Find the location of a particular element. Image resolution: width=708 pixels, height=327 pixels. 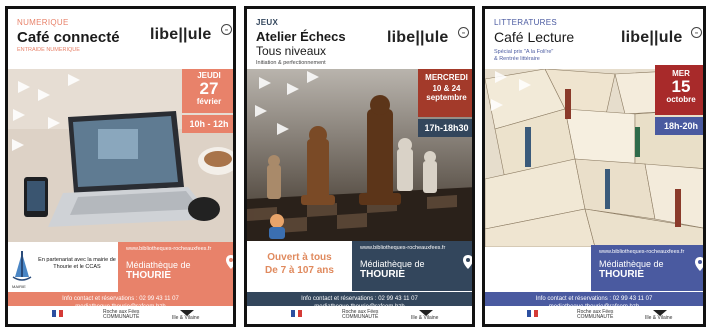

audience-line1: Ouvert à tous is located at coordinates (299, 257).